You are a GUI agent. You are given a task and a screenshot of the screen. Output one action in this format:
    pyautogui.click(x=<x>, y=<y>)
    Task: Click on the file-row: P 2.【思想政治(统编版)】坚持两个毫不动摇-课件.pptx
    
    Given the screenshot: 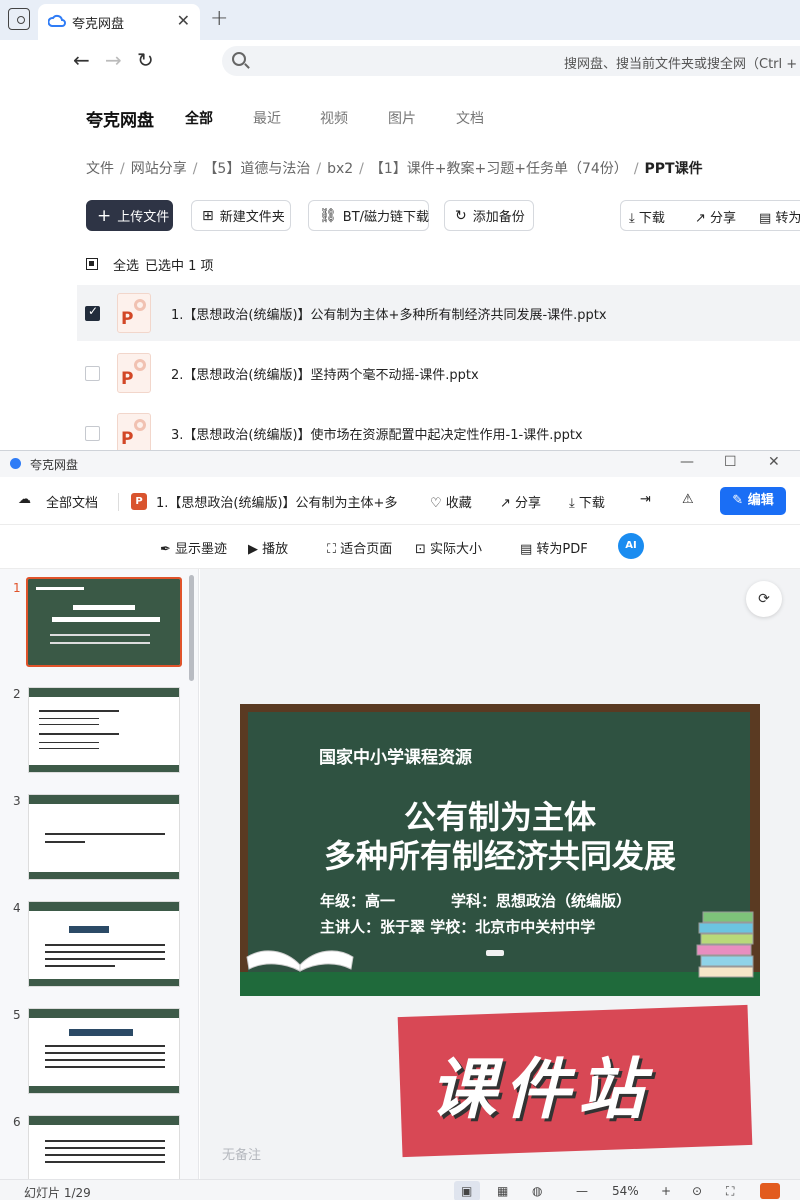 What is the action you would take?
    pyautogui.click(x=438, y=373)
    